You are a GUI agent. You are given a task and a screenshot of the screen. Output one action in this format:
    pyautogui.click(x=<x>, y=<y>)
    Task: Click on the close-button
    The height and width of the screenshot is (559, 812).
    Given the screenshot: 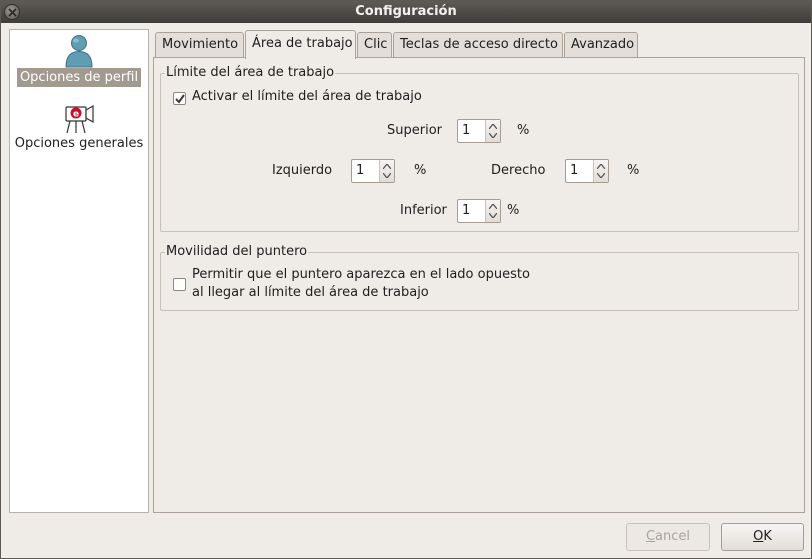 What is the action you would take?
    pyautogui.click(x=12, y=12)
    